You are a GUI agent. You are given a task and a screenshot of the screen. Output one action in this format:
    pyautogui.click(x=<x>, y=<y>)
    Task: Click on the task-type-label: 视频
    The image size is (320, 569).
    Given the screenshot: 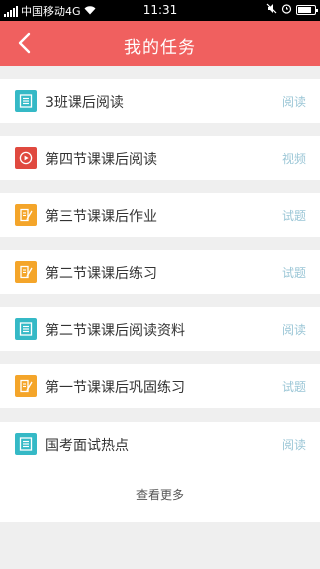 What is the action you would take?
    pyautogui.click(x=293, y=159)
    